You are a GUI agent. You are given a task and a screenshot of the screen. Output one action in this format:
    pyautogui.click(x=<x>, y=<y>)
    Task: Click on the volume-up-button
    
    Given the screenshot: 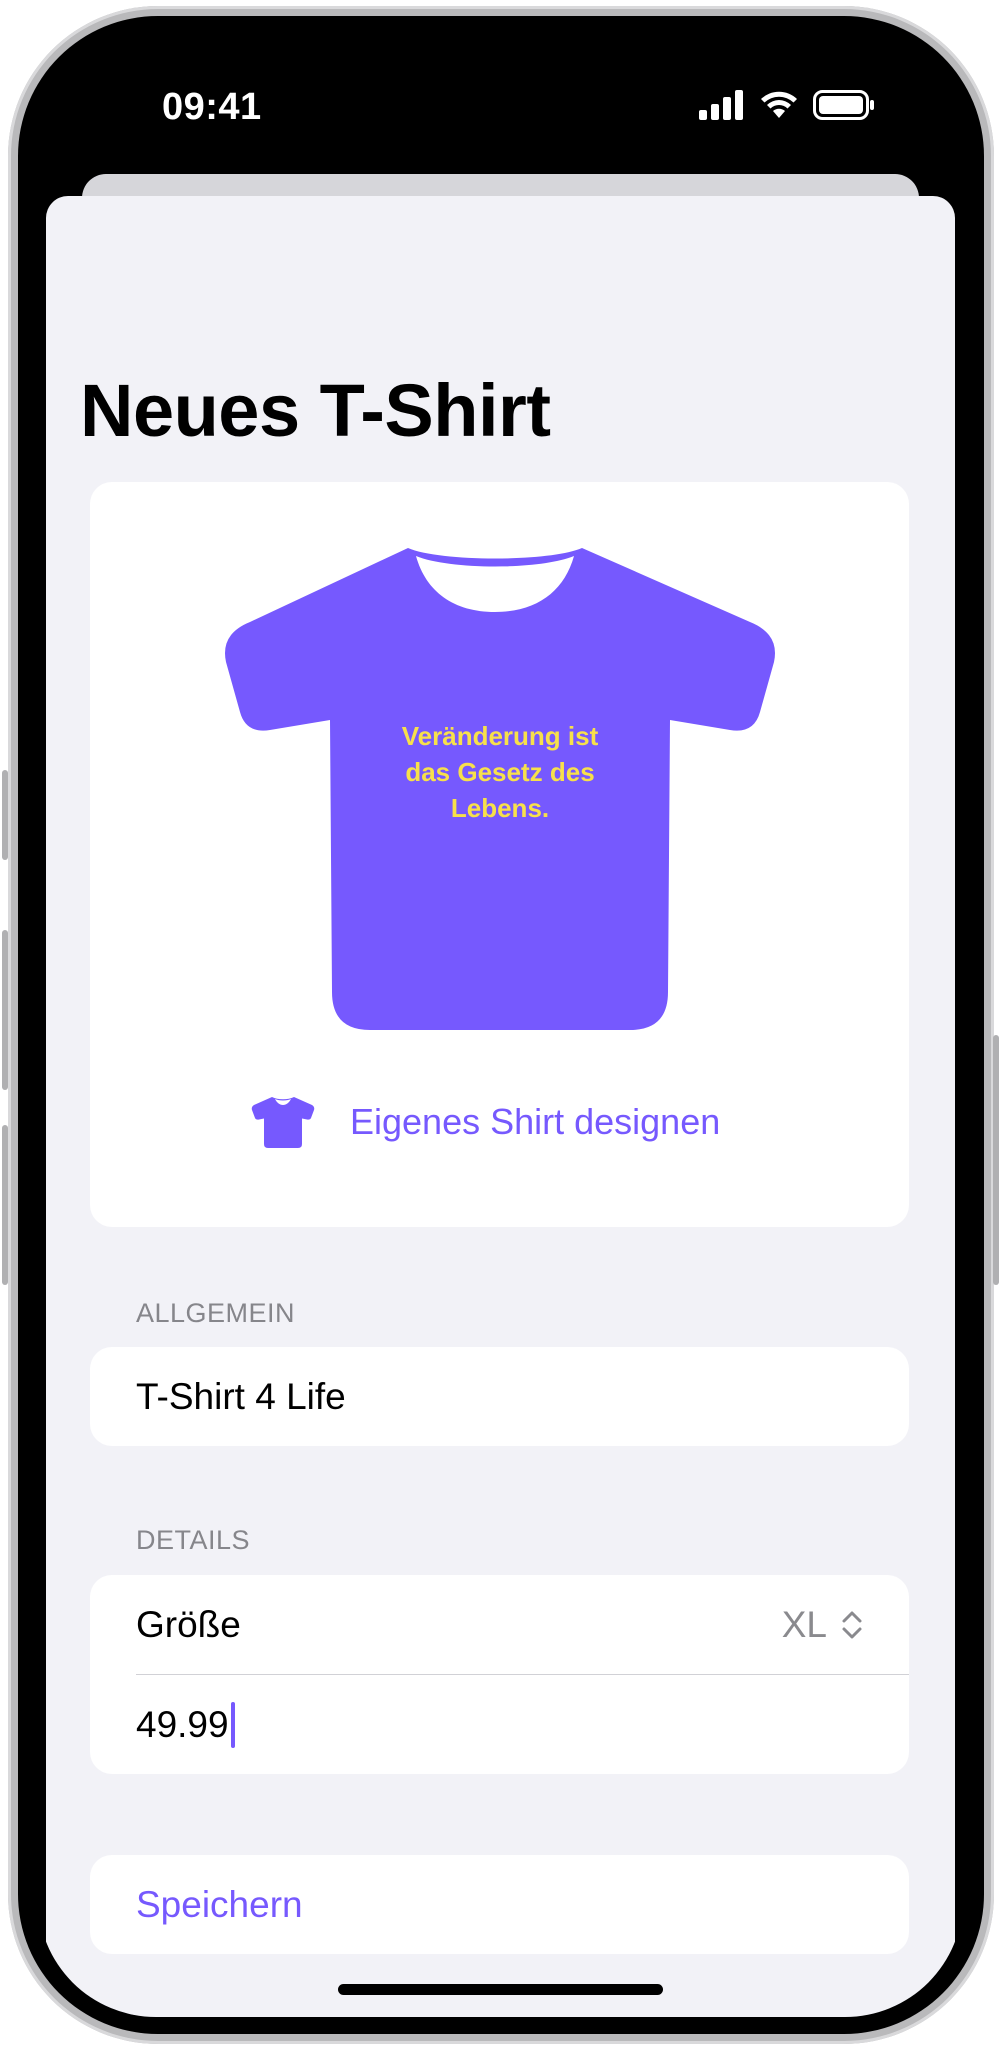 What is the action you would take?
    pyautogui.click(x=5, y=1010)
    